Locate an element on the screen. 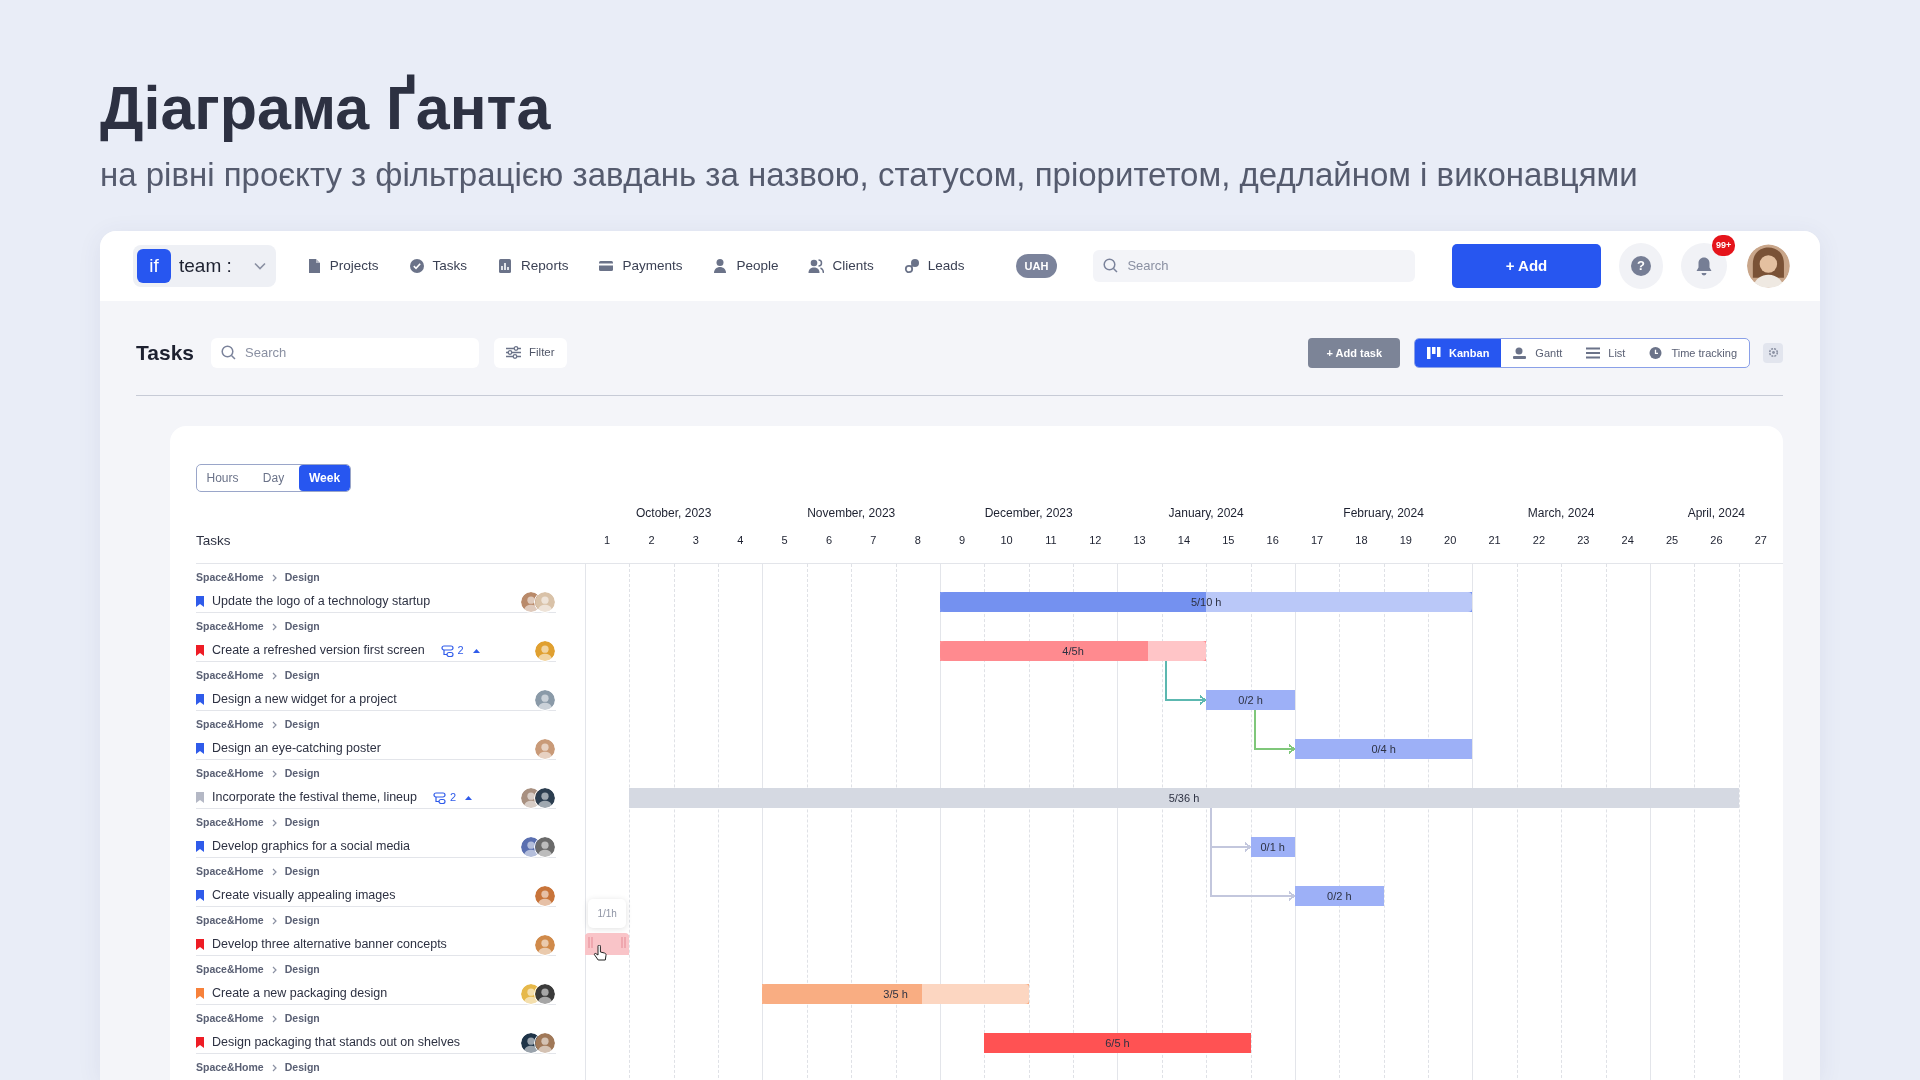 The height and width of the screenshot is (1080, 1920). week-label: 27 is located at coordinates (1760, 540).